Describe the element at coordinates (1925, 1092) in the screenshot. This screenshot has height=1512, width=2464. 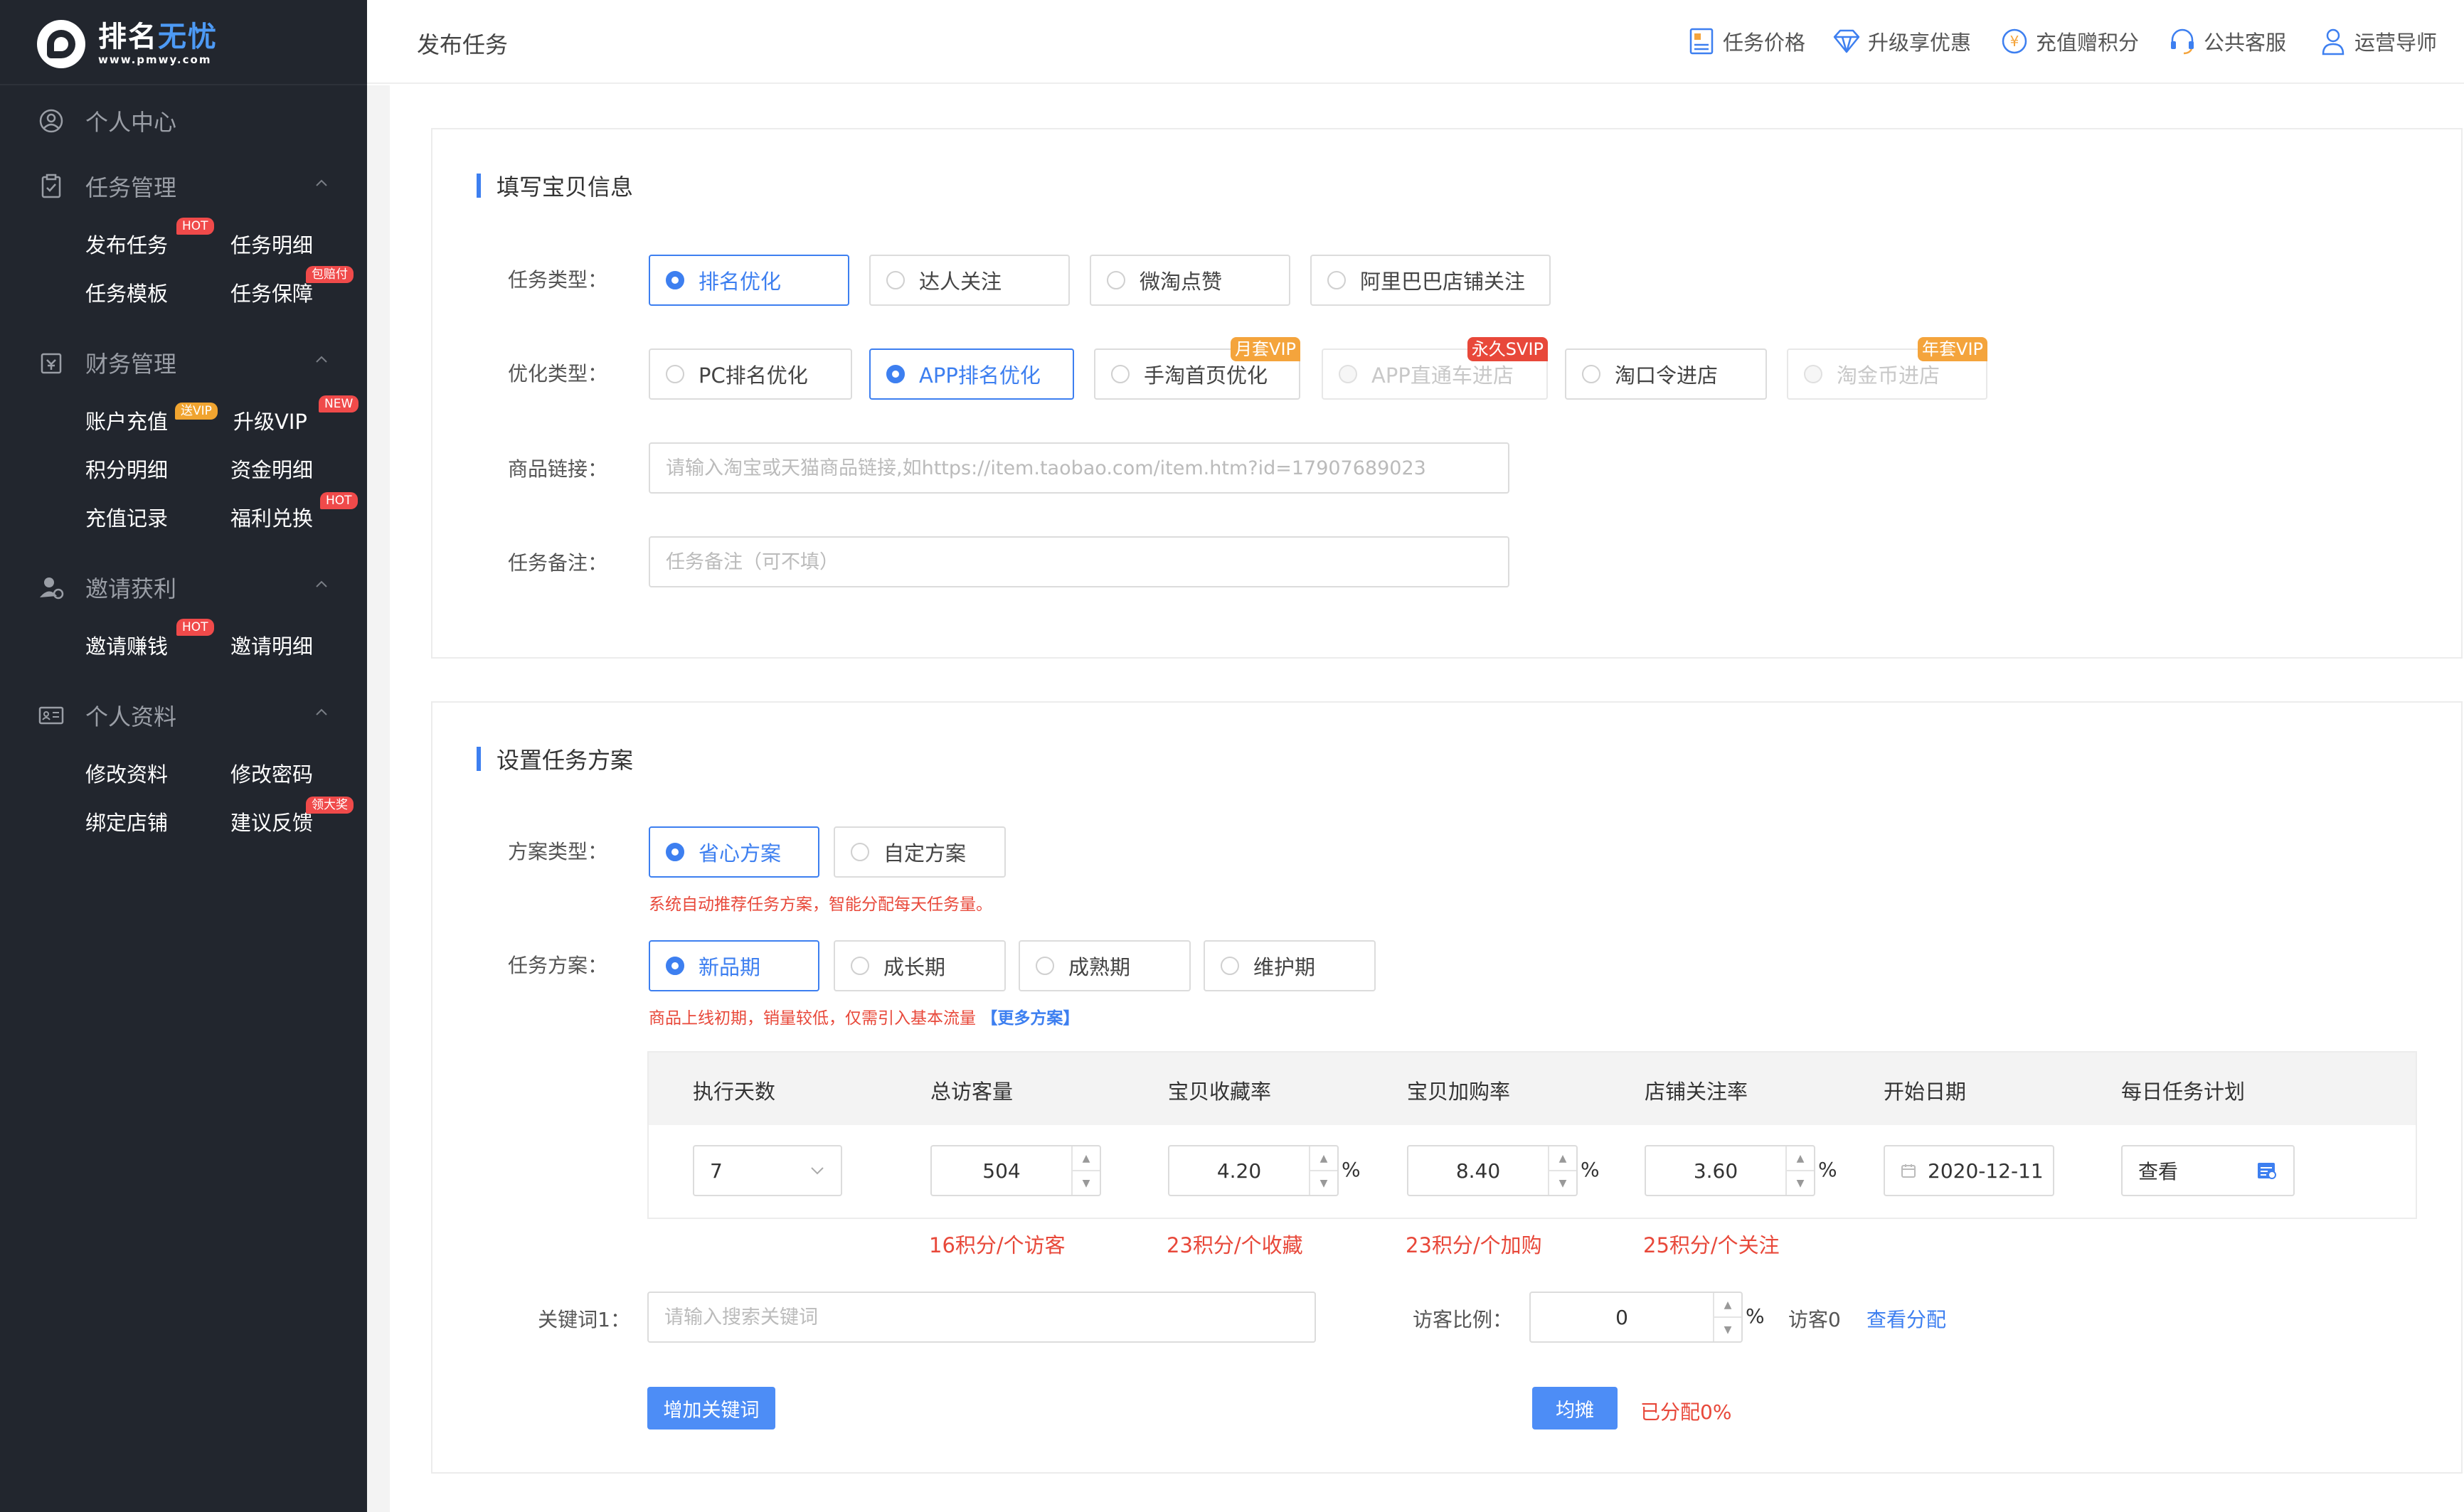
I see `header-start-date: 开始日期` at that location.